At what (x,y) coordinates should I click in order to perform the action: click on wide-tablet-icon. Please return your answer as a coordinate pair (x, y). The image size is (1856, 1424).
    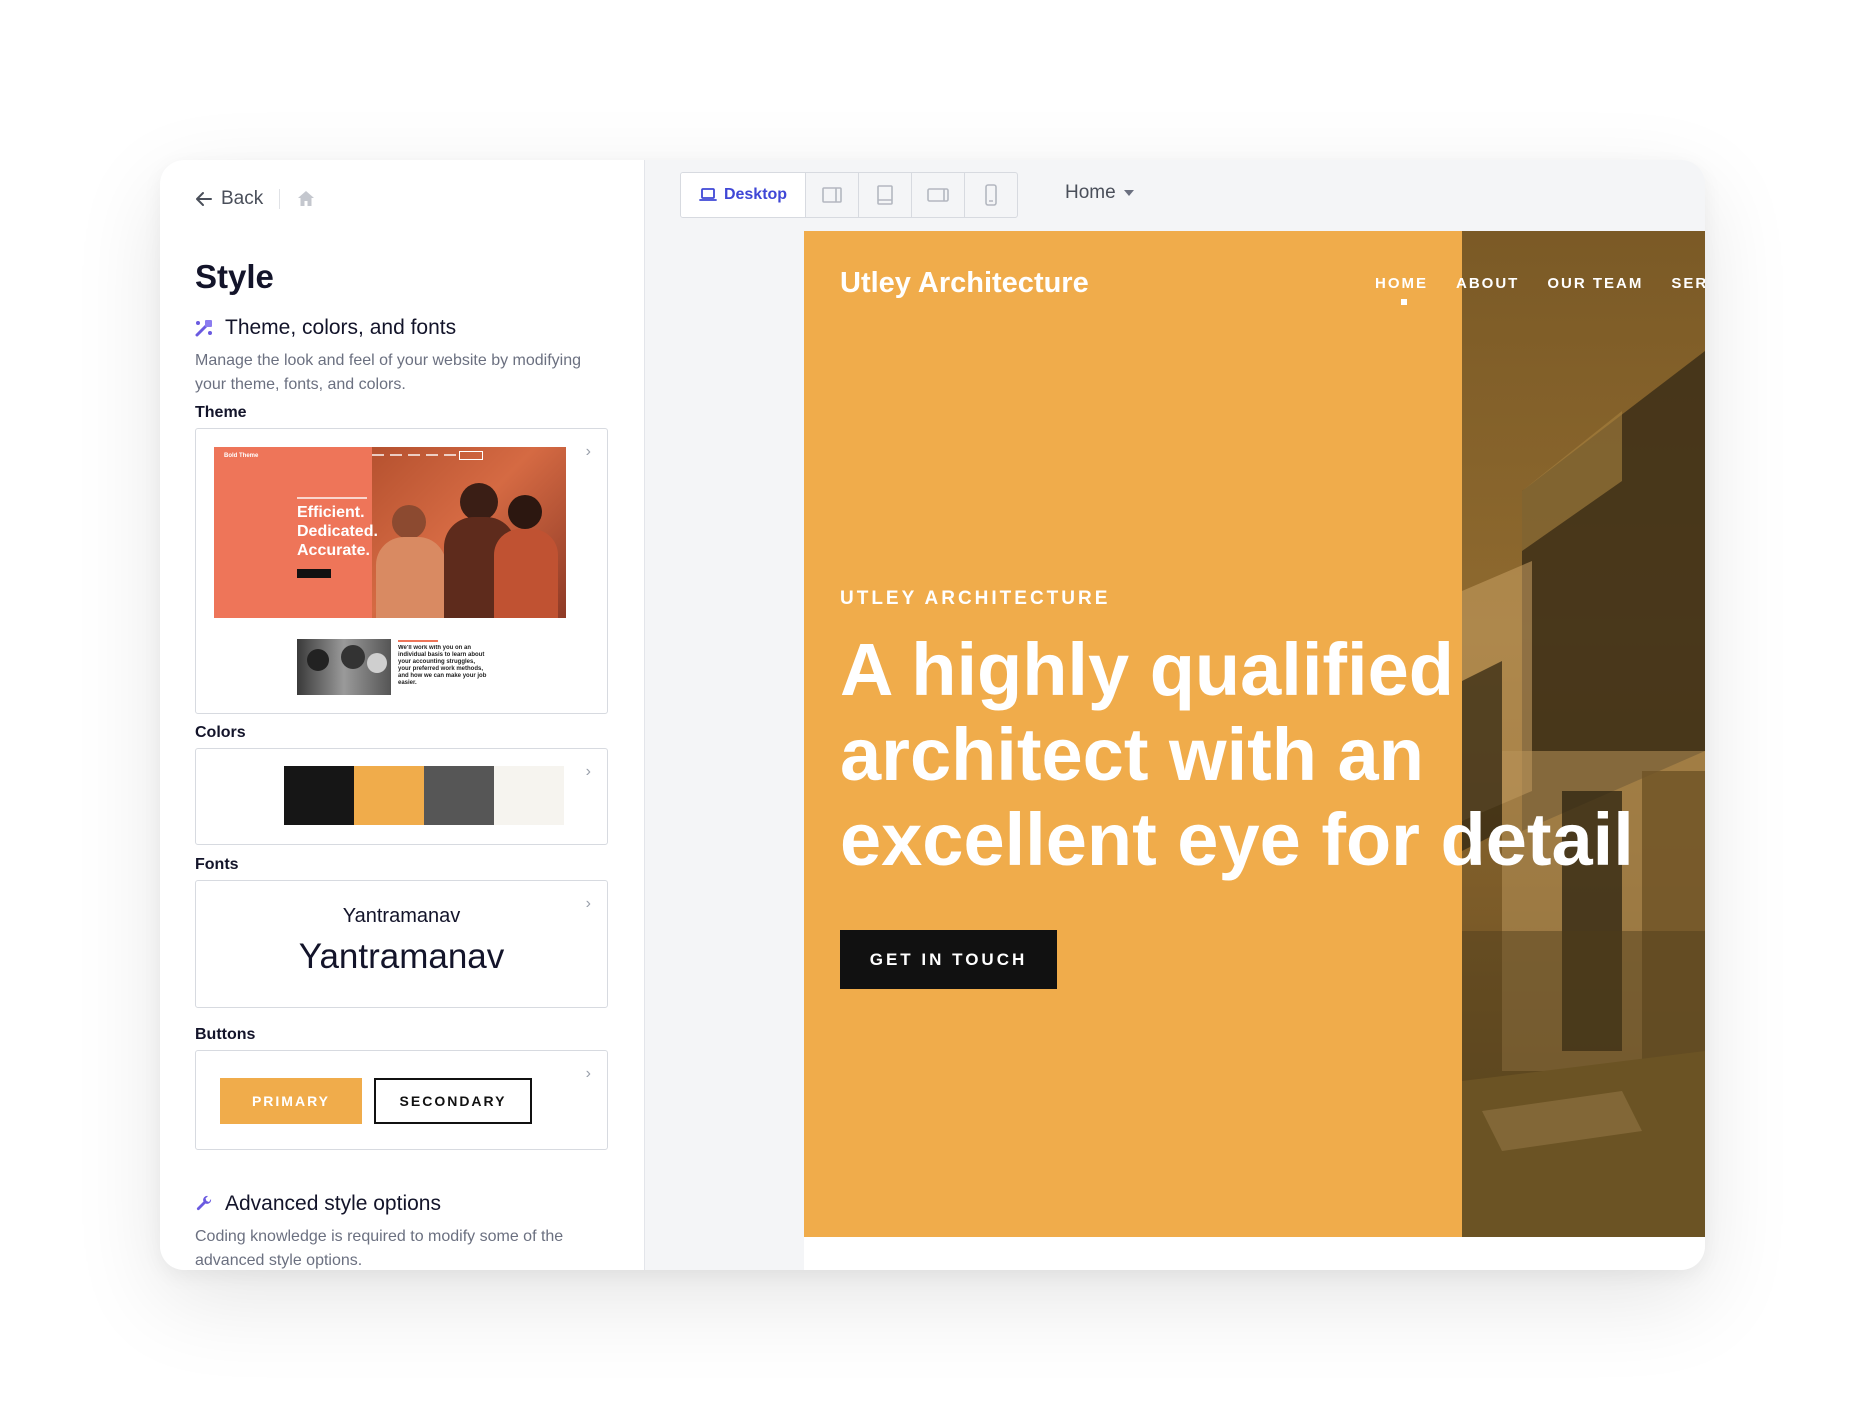
    Looking at the image, I should click on (938, 195).